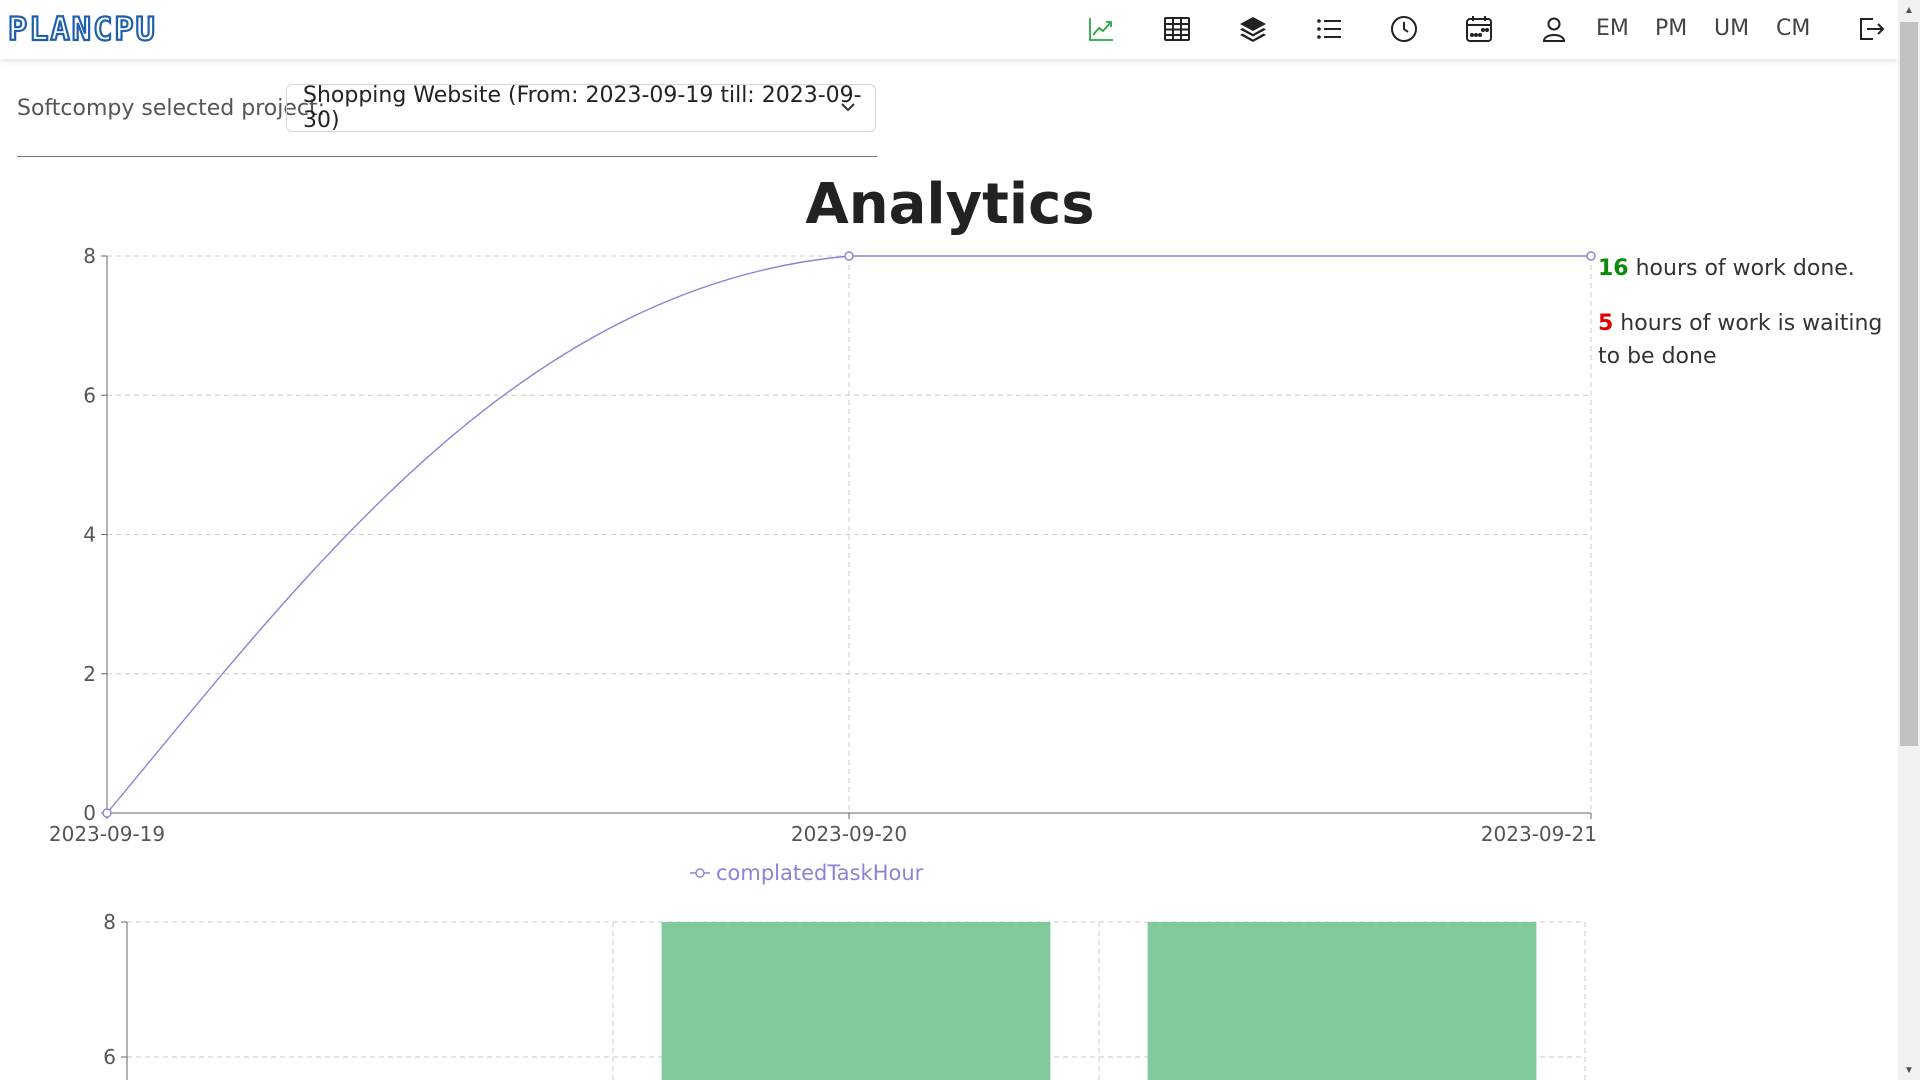 This screenshot has height=1080, width=1920. I want to click on scroll-up-arrow: ▲, so click(1909, 10).